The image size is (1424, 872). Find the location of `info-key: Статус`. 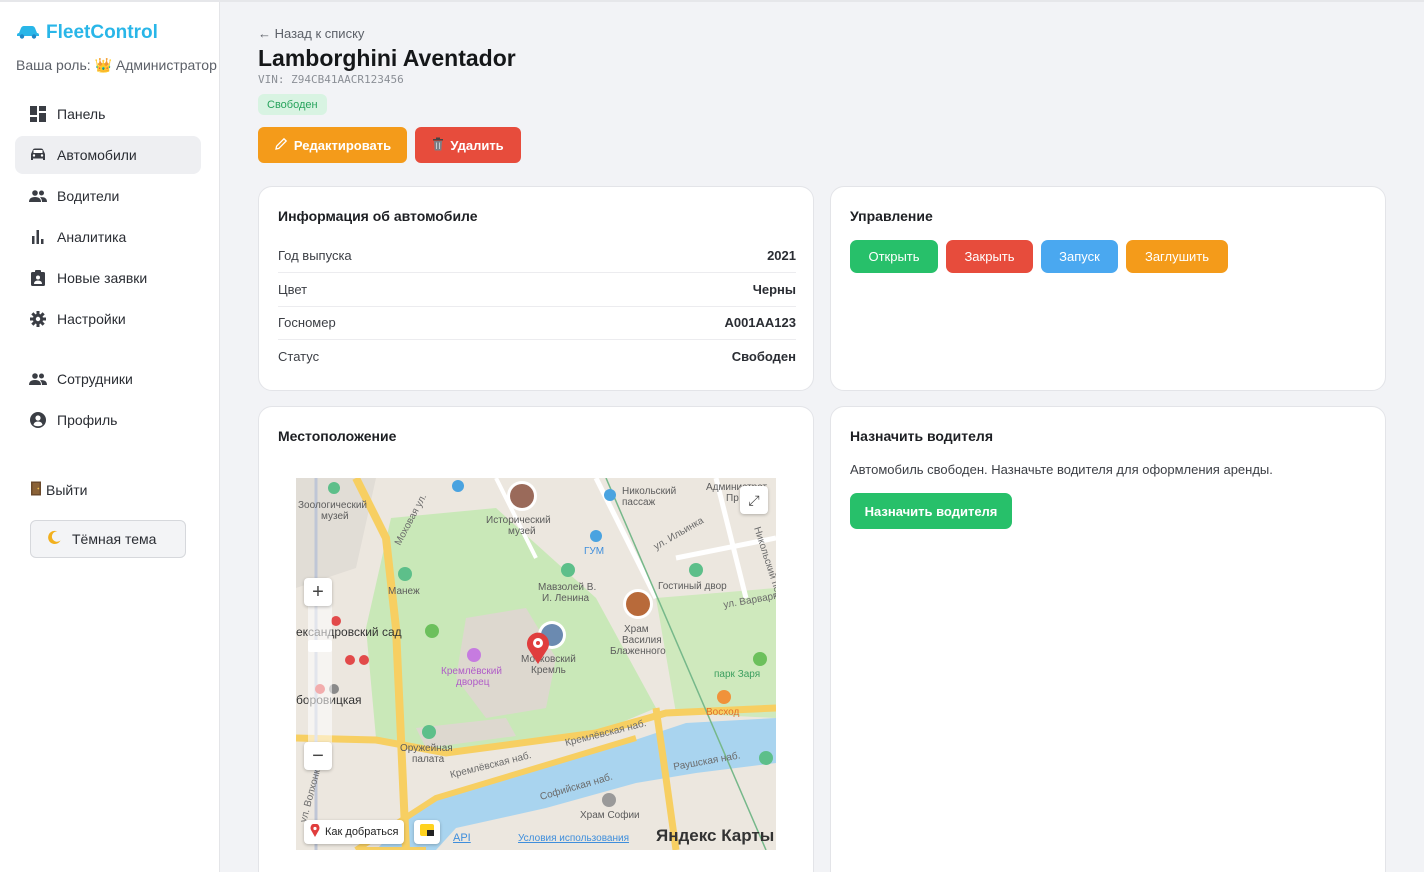

info-key: Статус is located at coordinates (299, 356).